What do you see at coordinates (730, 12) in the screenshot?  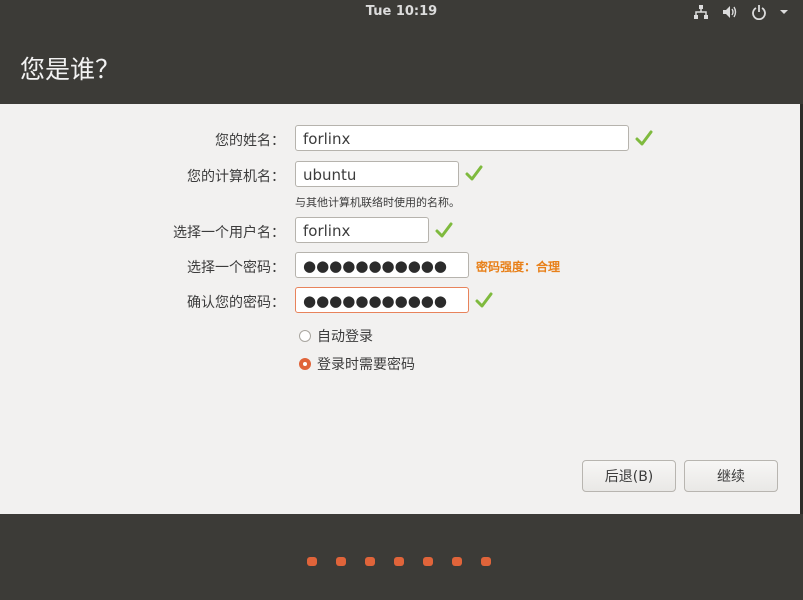 I see `volume-icon` at bounding box center [730, 12].